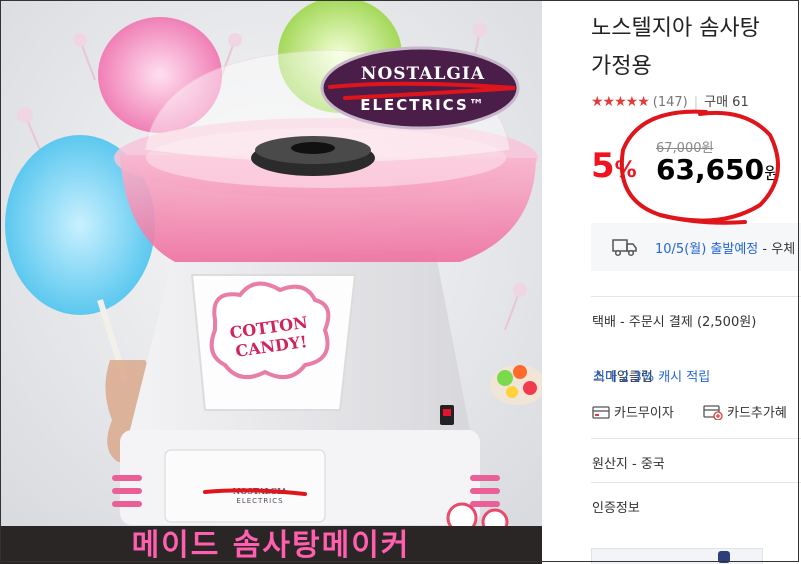  I want to click on review-count-link: (147), so click(670, 102).